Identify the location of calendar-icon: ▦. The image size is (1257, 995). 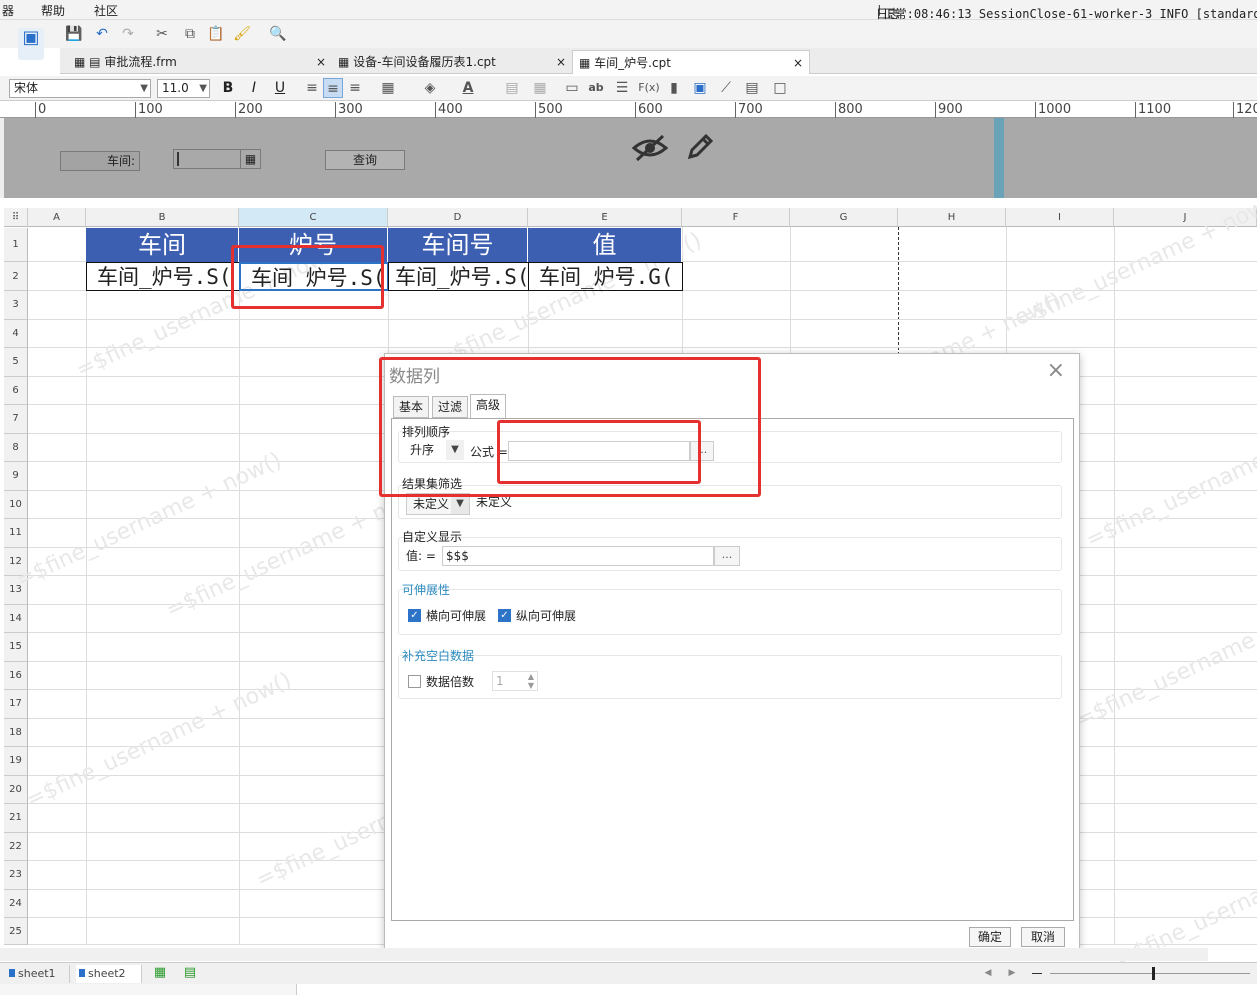
(250, 159).